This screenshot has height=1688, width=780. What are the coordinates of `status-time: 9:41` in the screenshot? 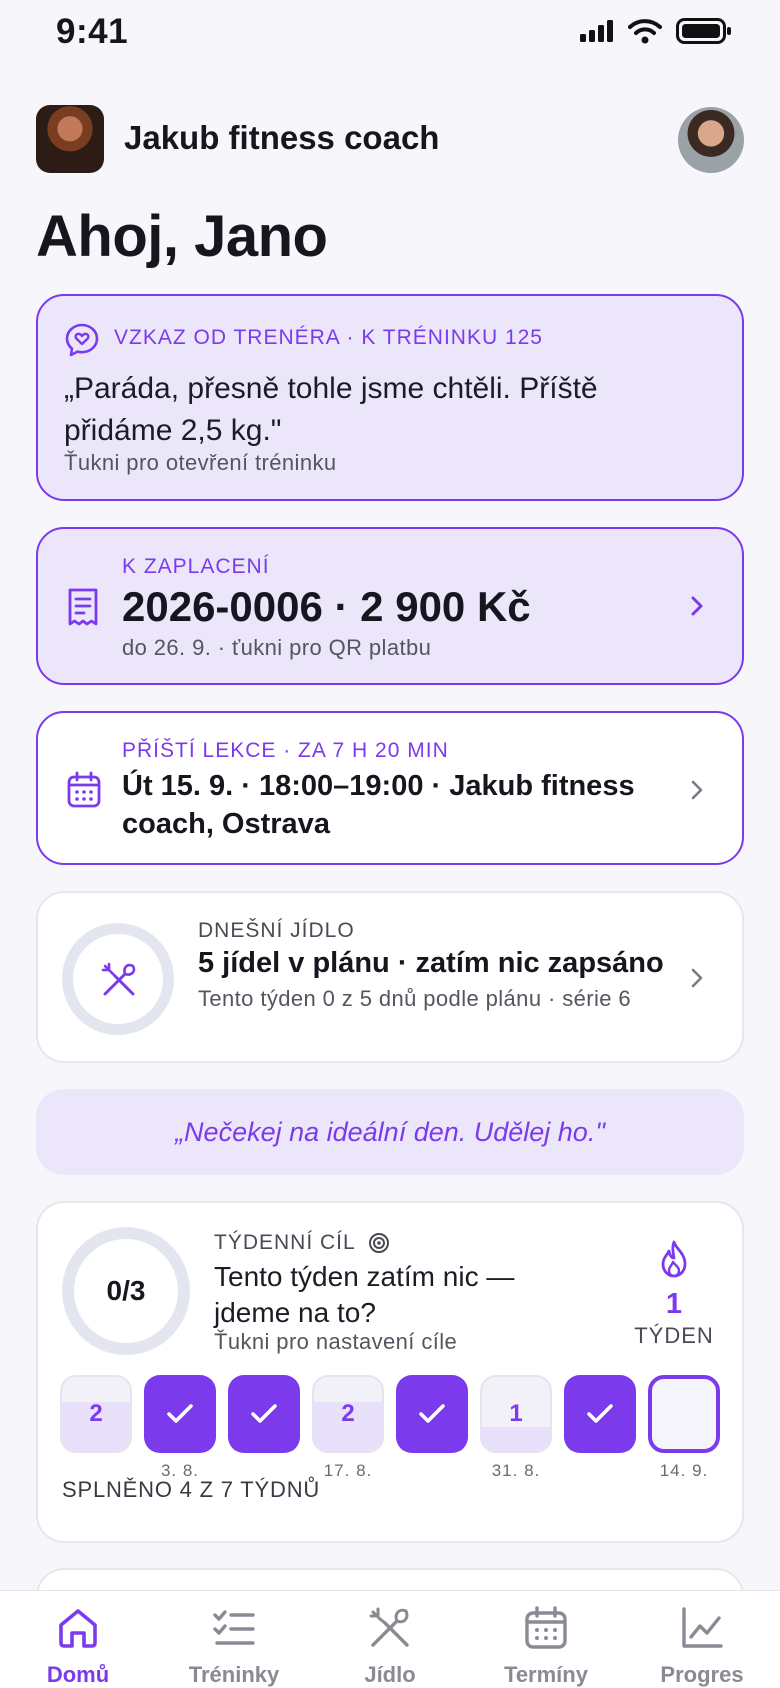 It's located at (92, 31).